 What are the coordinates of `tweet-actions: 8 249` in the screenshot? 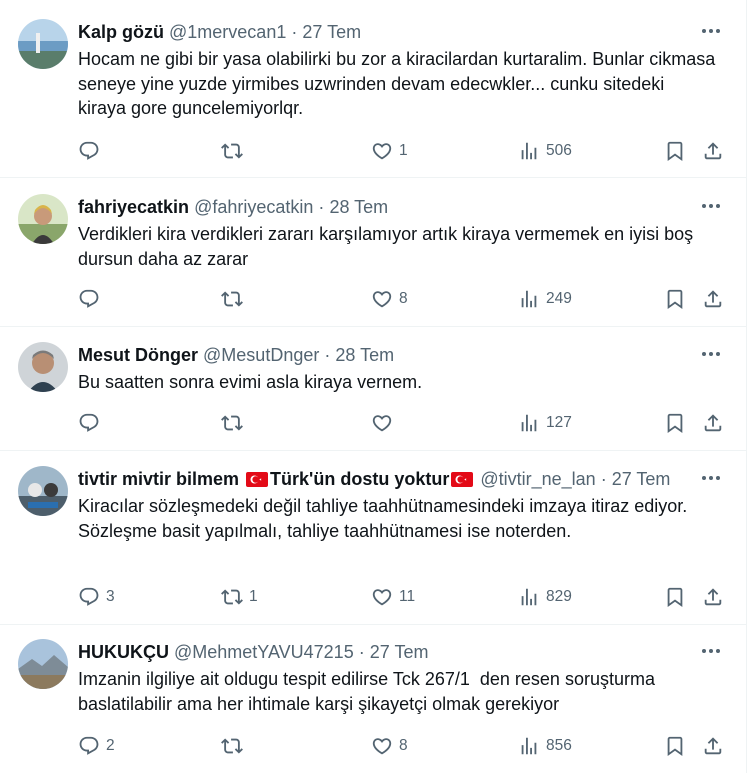 It's located at (402, 299).